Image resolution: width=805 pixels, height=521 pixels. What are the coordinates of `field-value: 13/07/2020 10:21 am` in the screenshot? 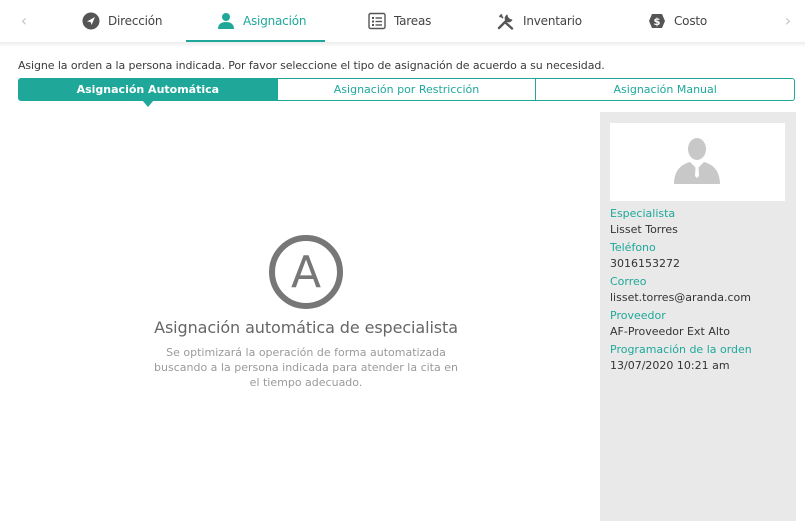 It's located at (670, 365).